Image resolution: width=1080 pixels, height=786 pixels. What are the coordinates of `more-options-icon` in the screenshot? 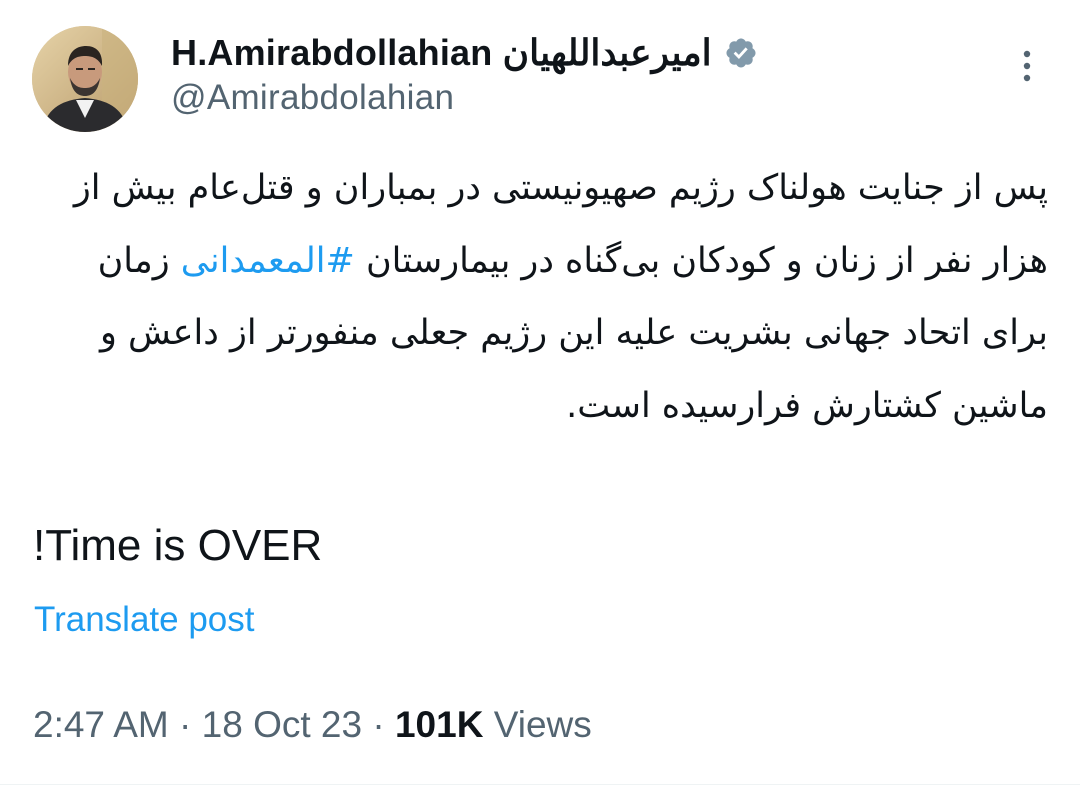 It's located at (1027, 66).